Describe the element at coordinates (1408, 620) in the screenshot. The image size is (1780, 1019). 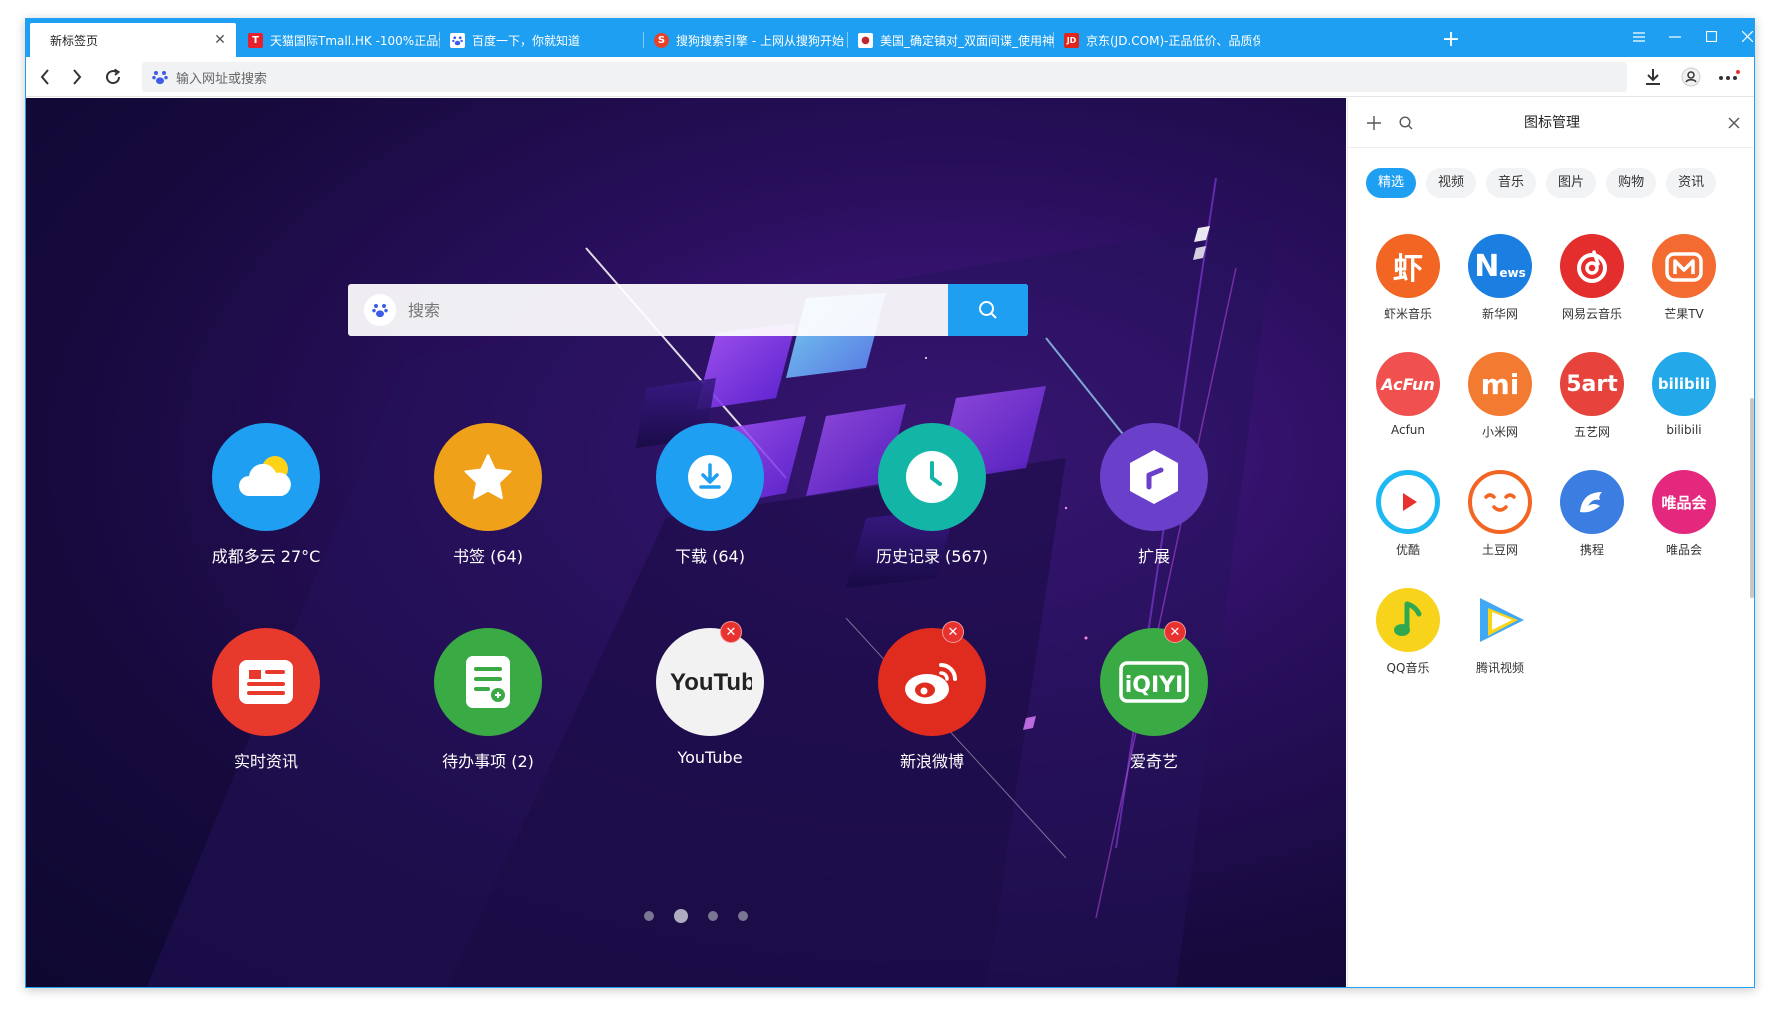
I see `qq-music-logo` at that location.